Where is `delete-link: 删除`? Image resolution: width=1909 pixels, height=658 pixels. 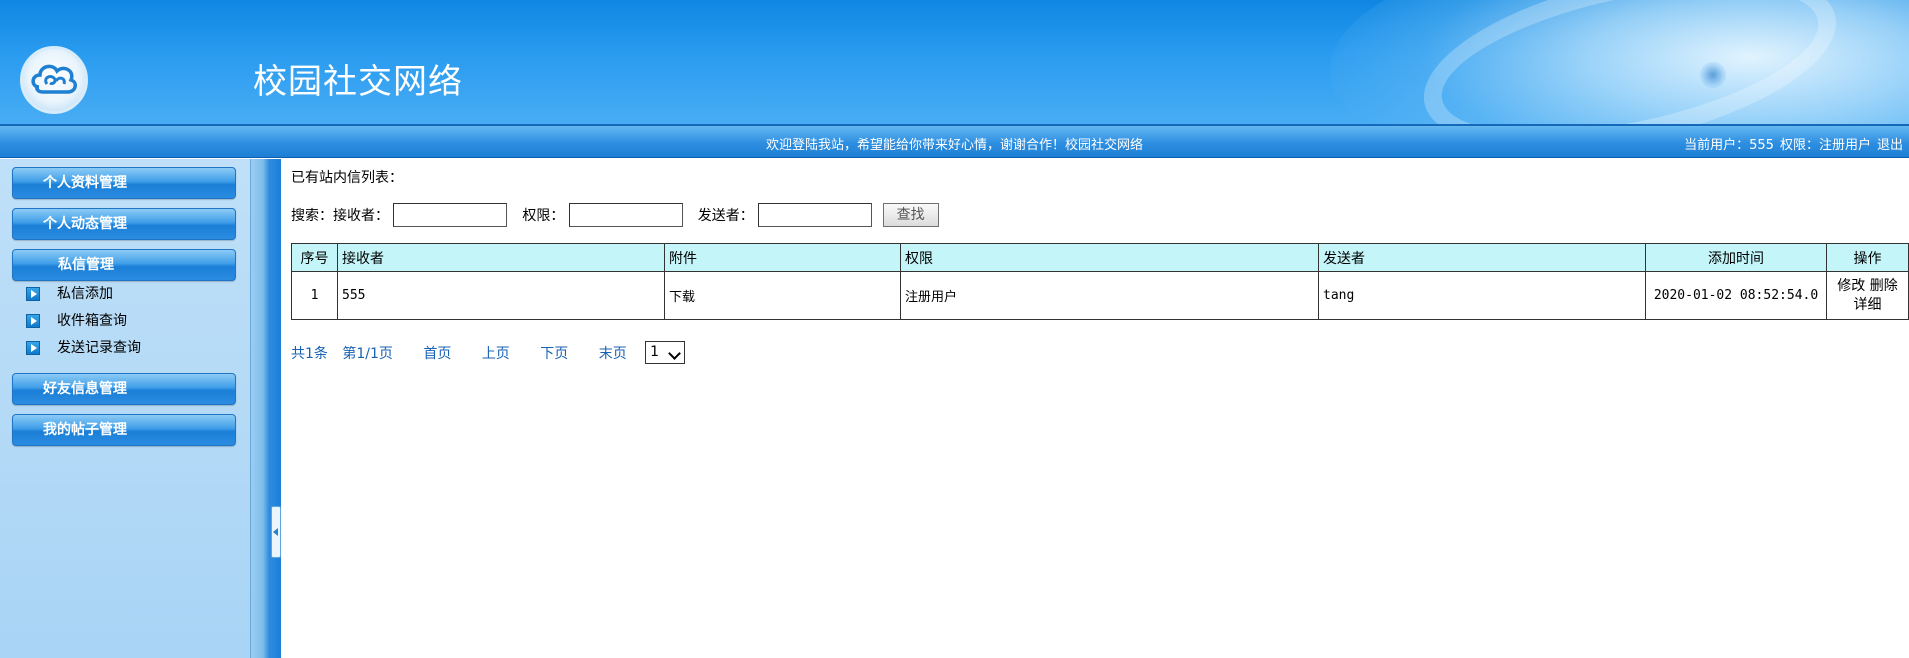
delete-link: 删除 is located at coordinates (1884, 286).